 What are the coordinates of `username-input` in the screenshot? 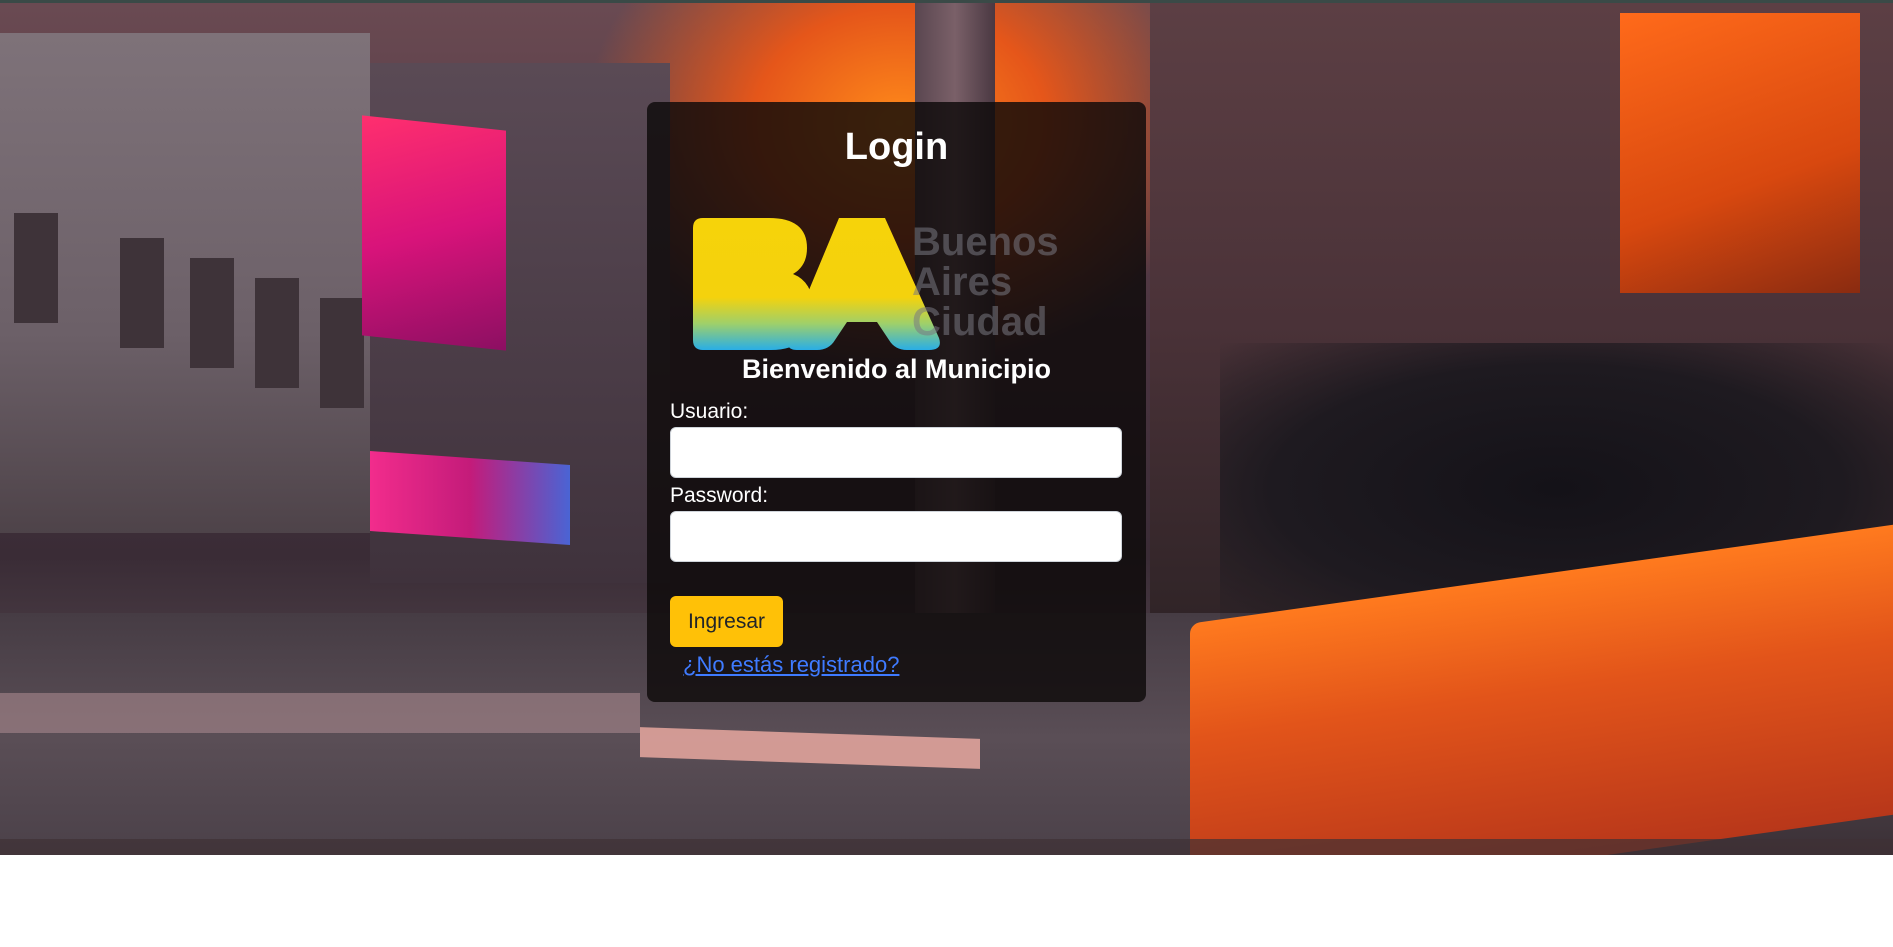 It's located at (896, 452).